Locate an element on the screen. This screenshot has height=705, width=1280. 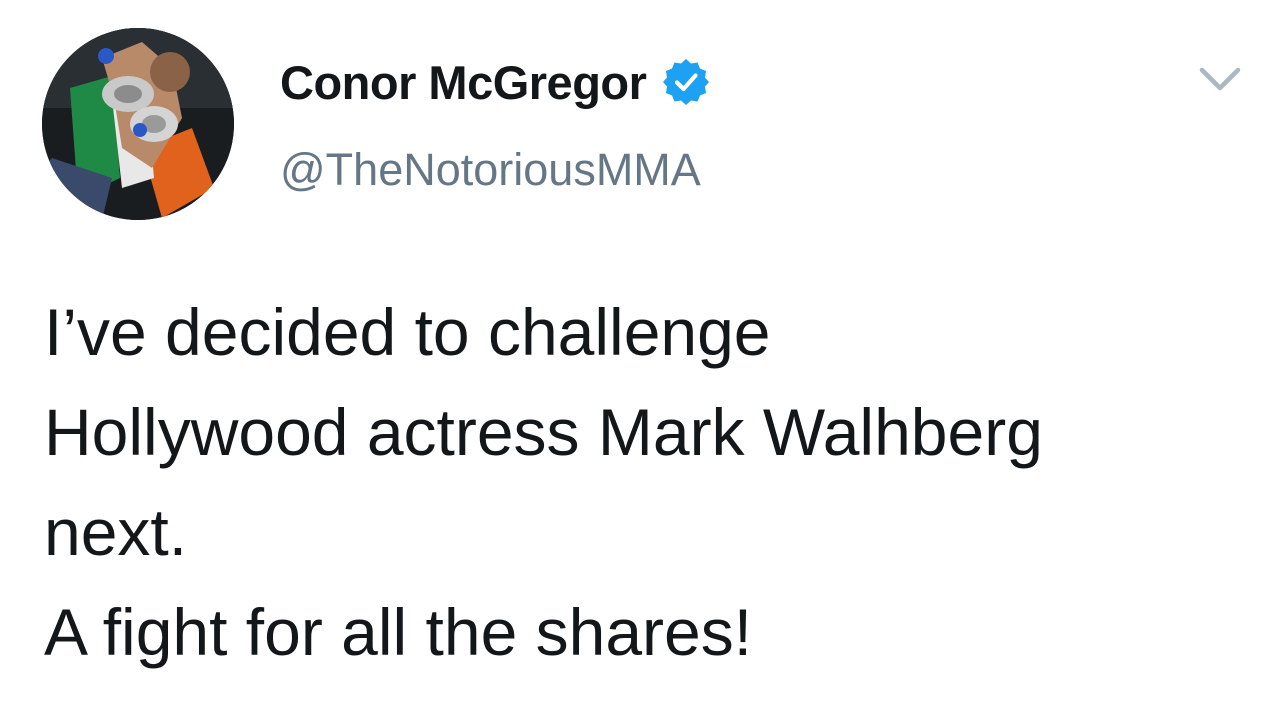
author-display-name: Conor McGregor is located at coordinates (463, 82).